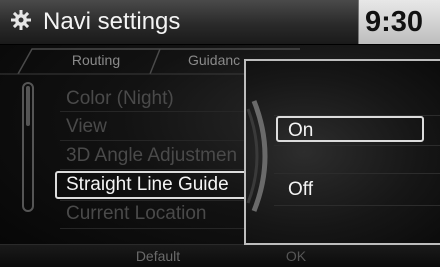 The width and height of the screenshot is (440, 267). What do you see at coordinates (120, 99) in the screenshot?
I see `list-item-color-night: Color (Night)` at bounding box center [120, 99].